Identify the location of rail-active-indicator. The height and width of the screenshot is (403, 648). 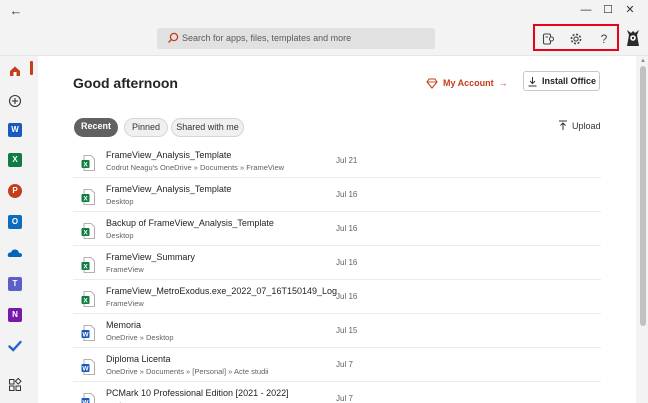
(31, 68).